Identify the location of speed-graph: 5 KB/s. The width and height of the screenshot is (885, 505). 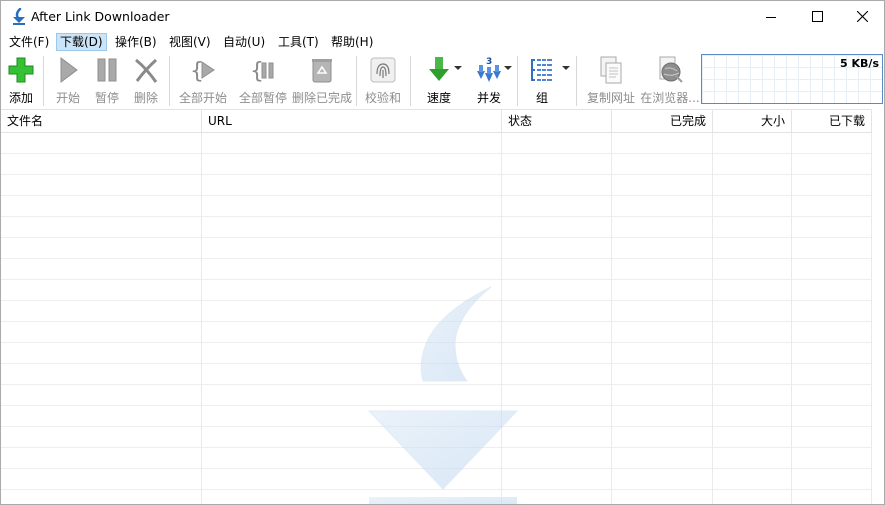
(792, 79).